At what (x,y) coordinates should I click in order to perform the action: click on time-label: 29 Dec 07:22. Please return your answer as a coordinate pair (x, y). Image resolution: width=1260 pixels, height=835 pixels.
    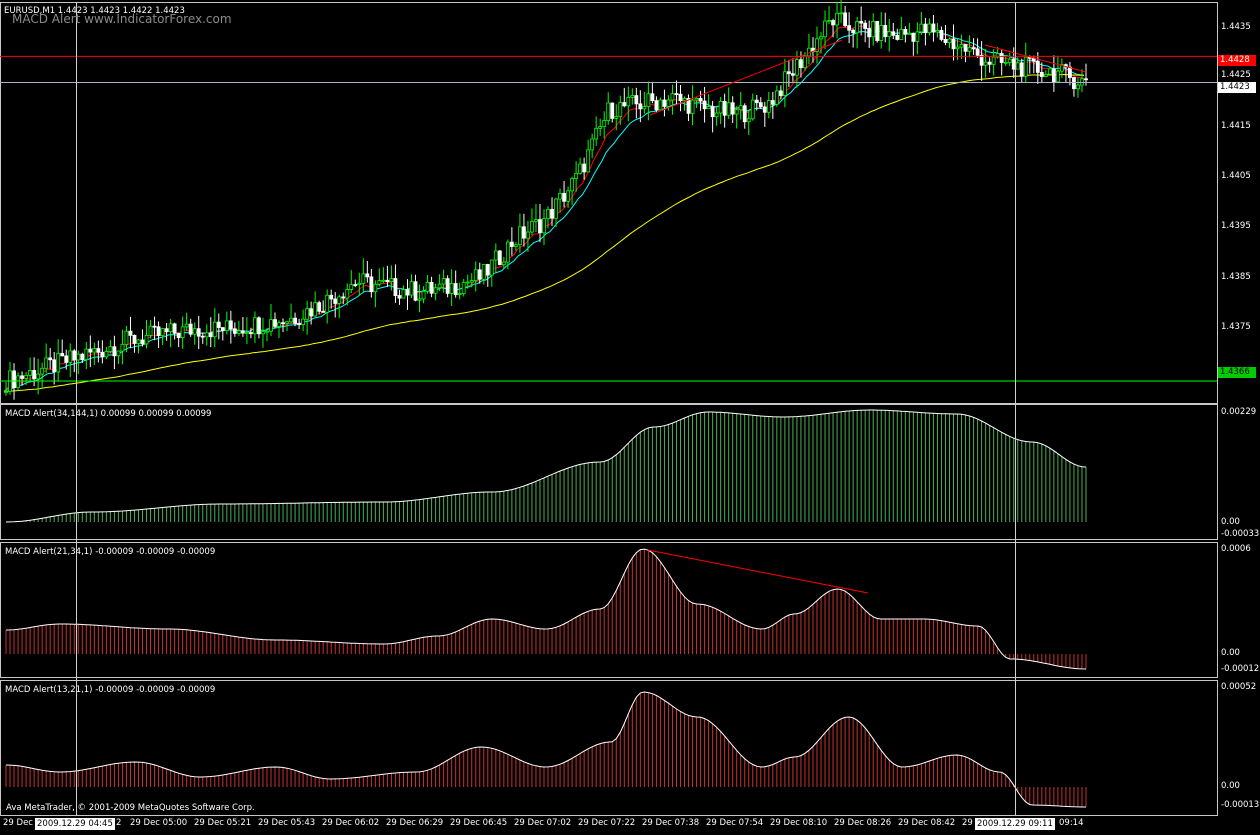
    Looking at the image, I should click on (607, 823).